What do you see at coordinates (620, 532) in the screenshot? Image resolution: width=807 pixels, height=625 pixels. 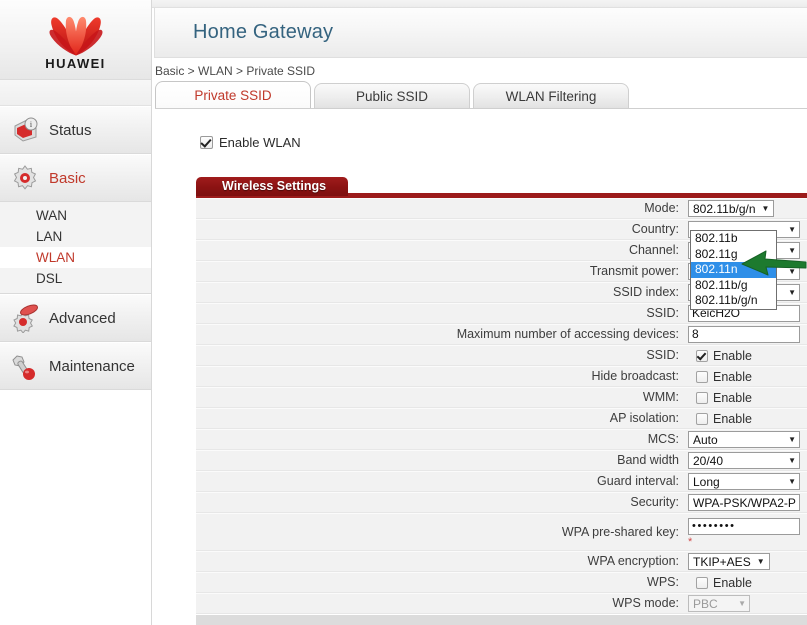 I see `label-wpa-key: WPA pre-shared key:` at bounding box center [620, 532].